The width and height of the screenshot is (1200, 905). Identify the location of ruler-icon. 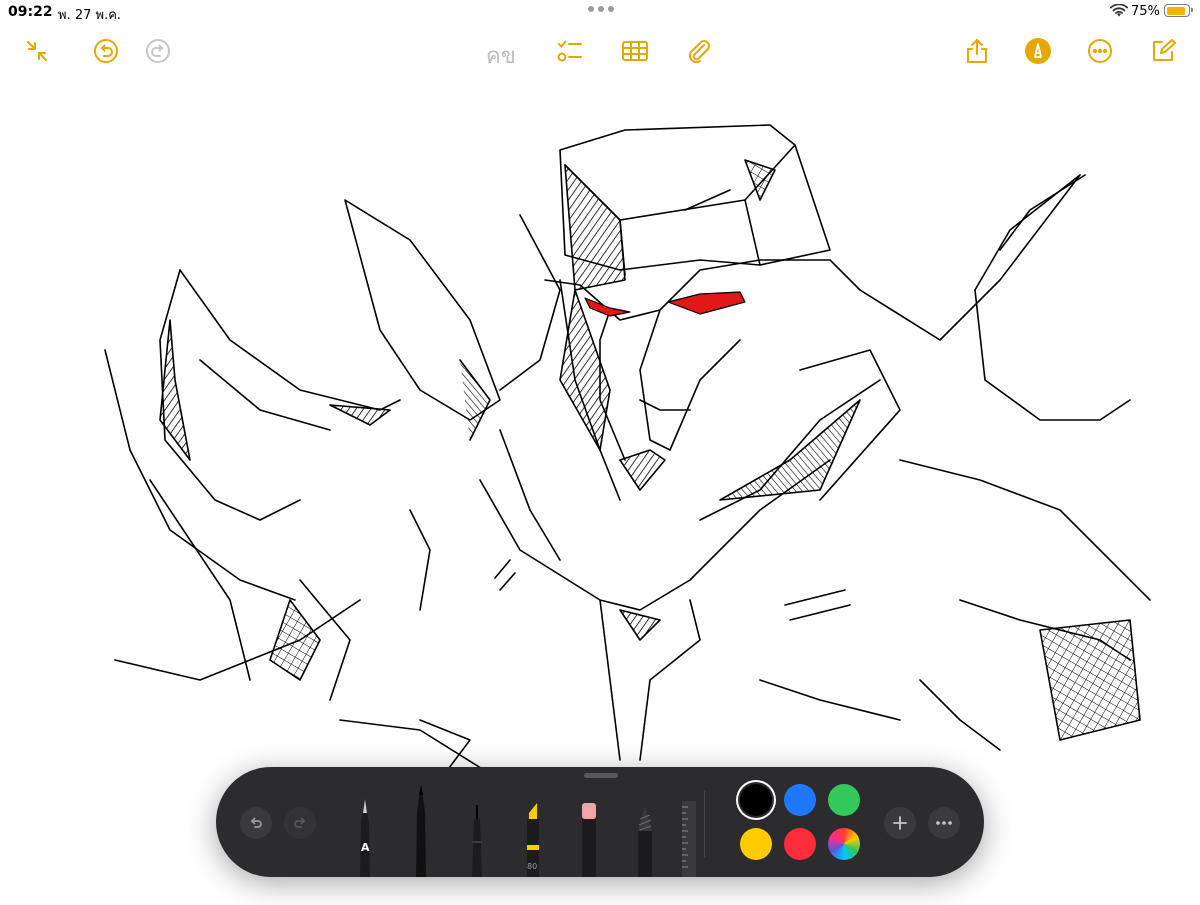
(689, 839).